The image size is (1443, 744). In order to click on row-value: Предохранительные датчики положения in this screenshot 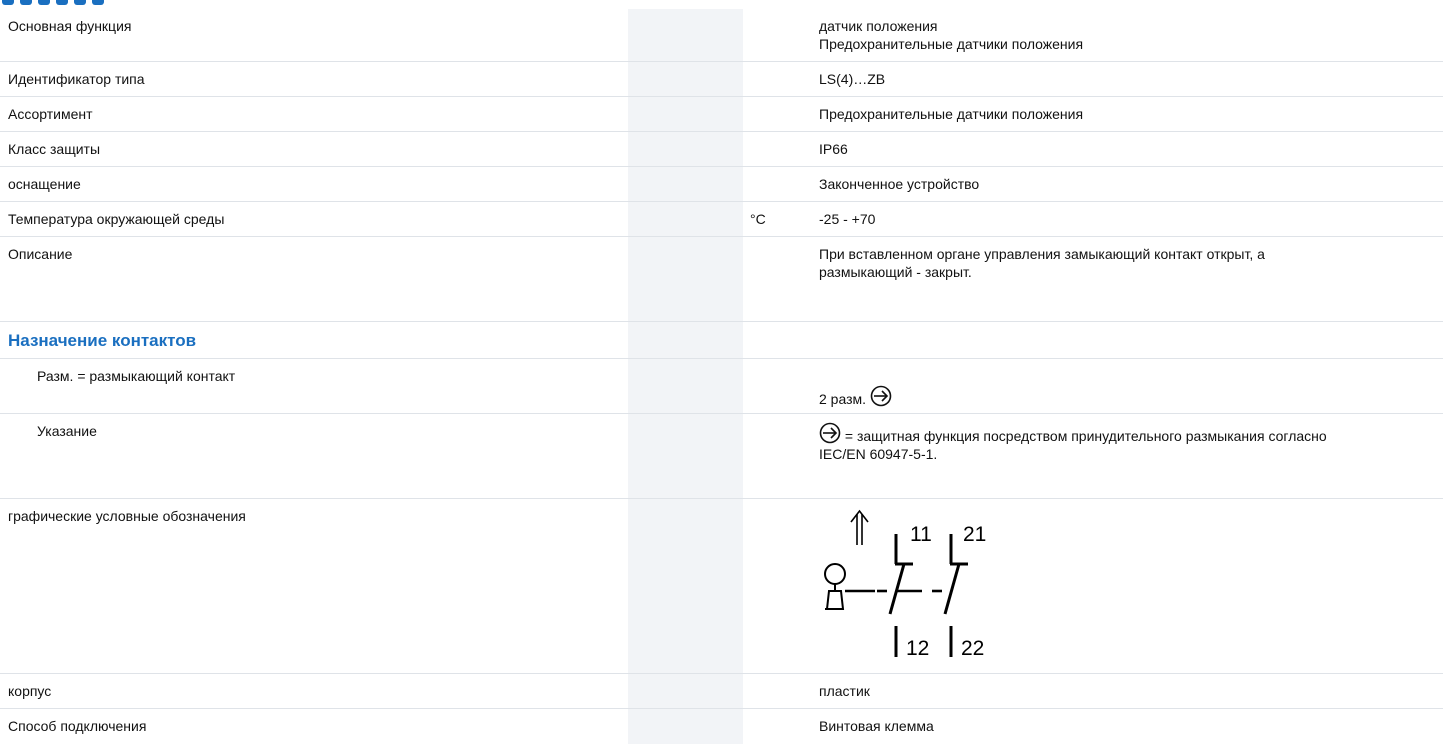, I will do `click(951, 114)`.